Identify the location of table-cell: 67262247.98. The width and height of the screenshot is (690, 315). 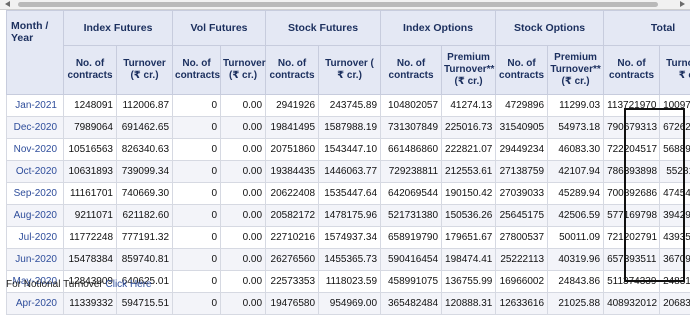
(675, 128).